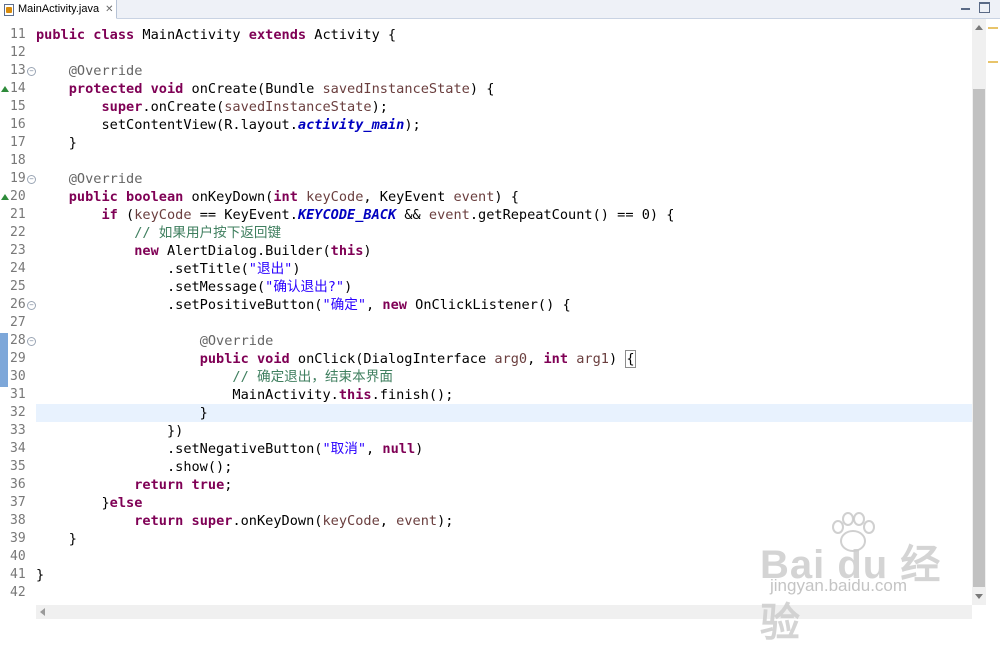 The width and height of the screenshot is (1000, 648). I want to click on vertical-scrollbar, so click(979, 312).